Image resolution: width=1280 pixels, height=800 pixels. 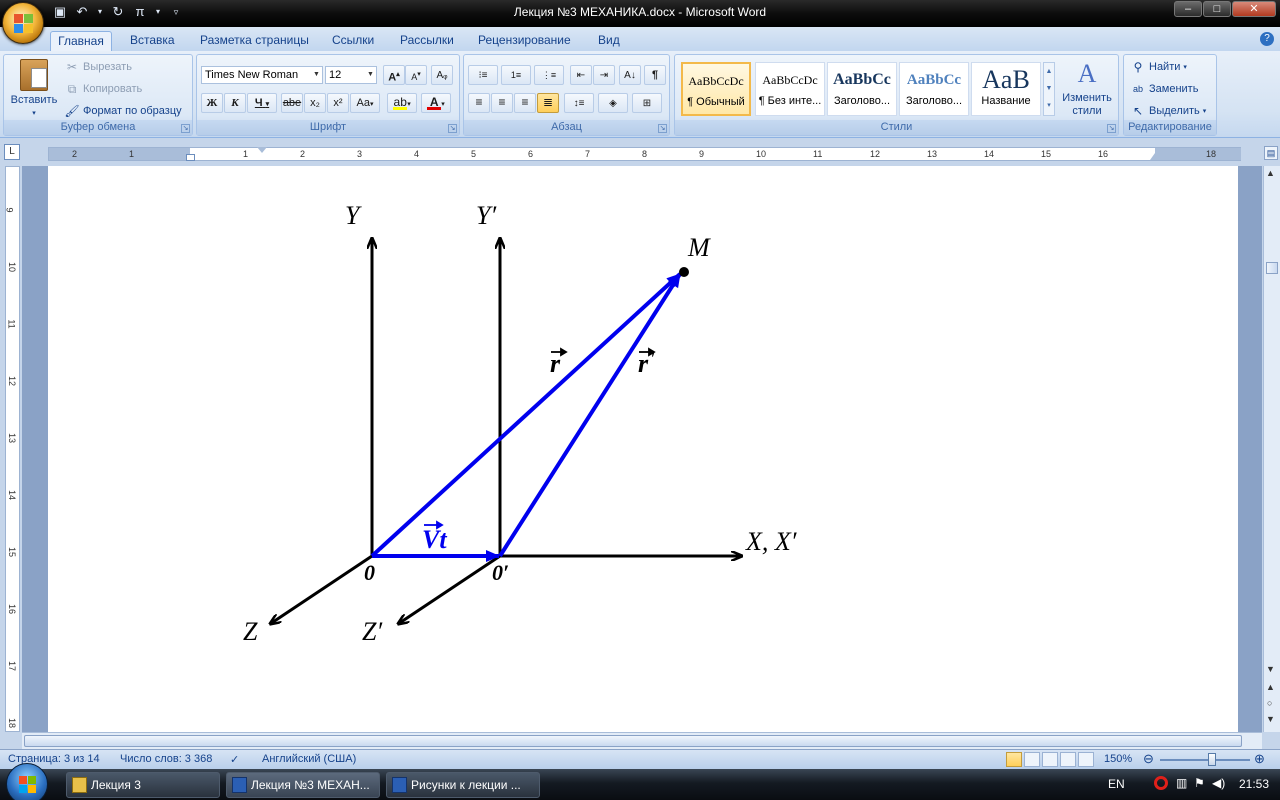 I want to click on maximize-button: □, so click(x=1217, y=9).